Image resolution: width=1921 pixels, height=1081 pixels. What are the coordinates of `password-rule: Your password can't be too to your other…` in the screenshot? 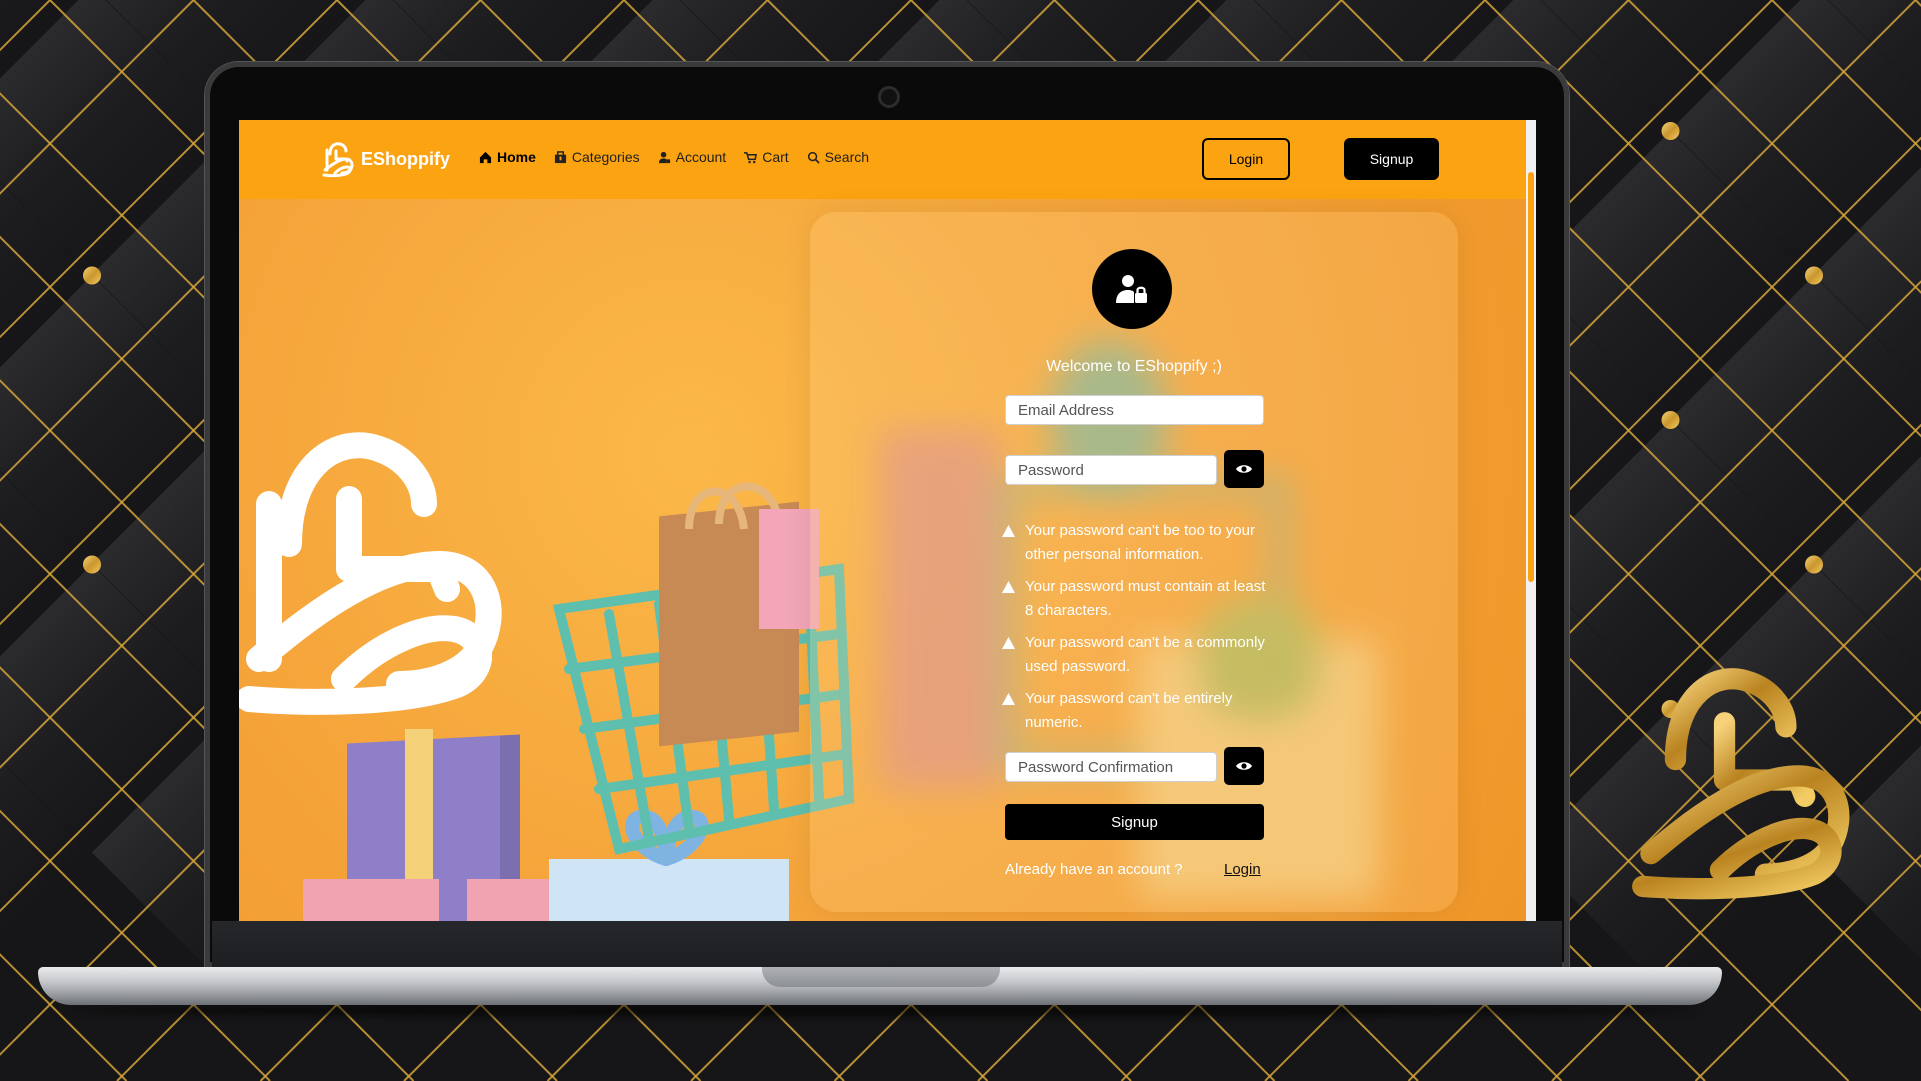 It's located at (1137, 543).